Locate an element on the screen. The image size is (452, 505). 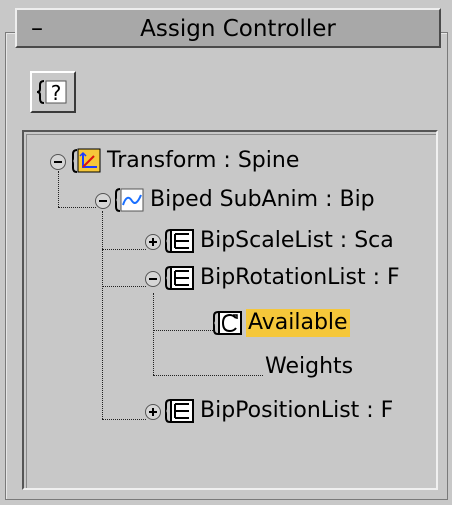
tree-node-biped-subanim: Biped SubAnim : Bip is located at coordinates (231, 200).